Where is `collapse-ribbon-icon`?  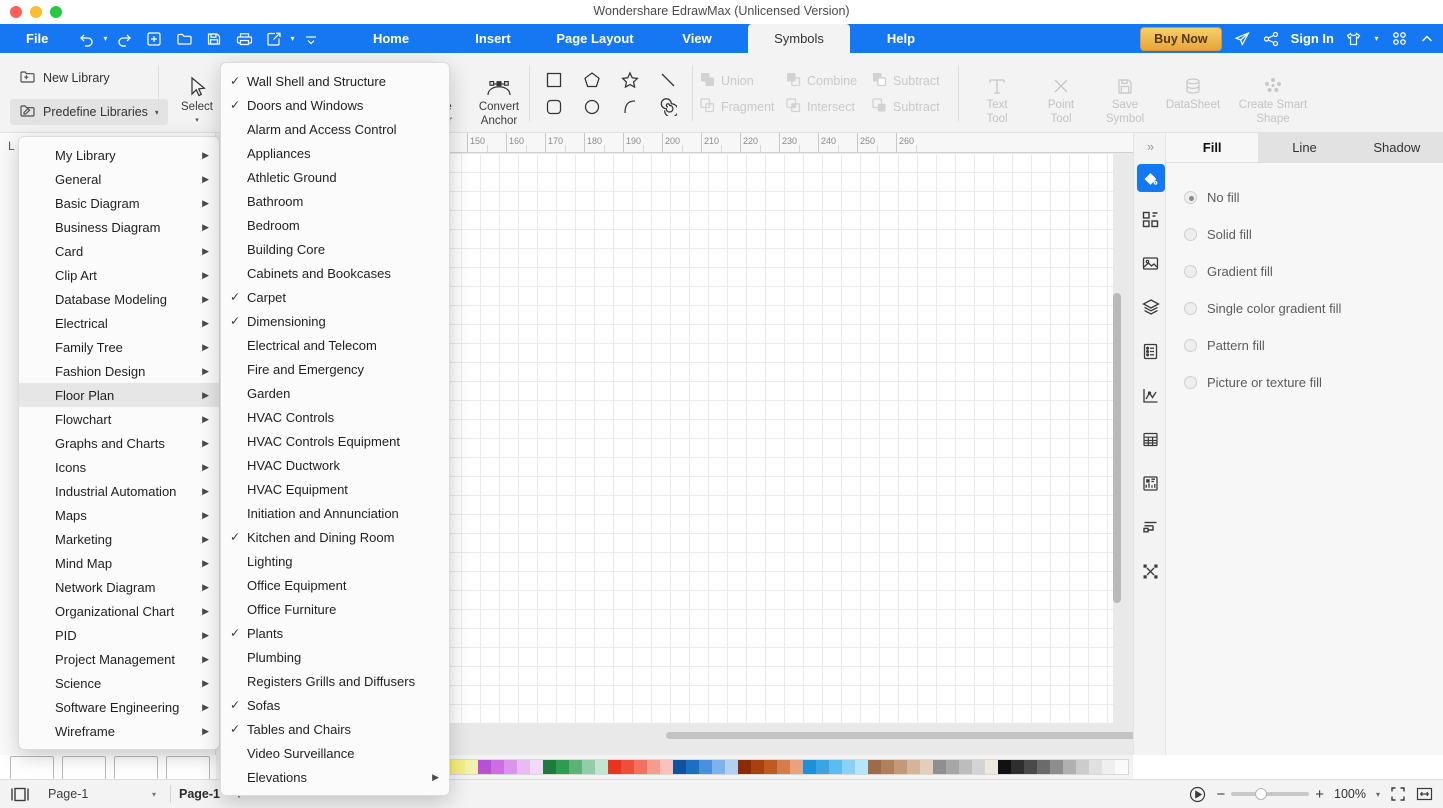 collapse-ribbon-icon is located at coordinates (1427, 39).